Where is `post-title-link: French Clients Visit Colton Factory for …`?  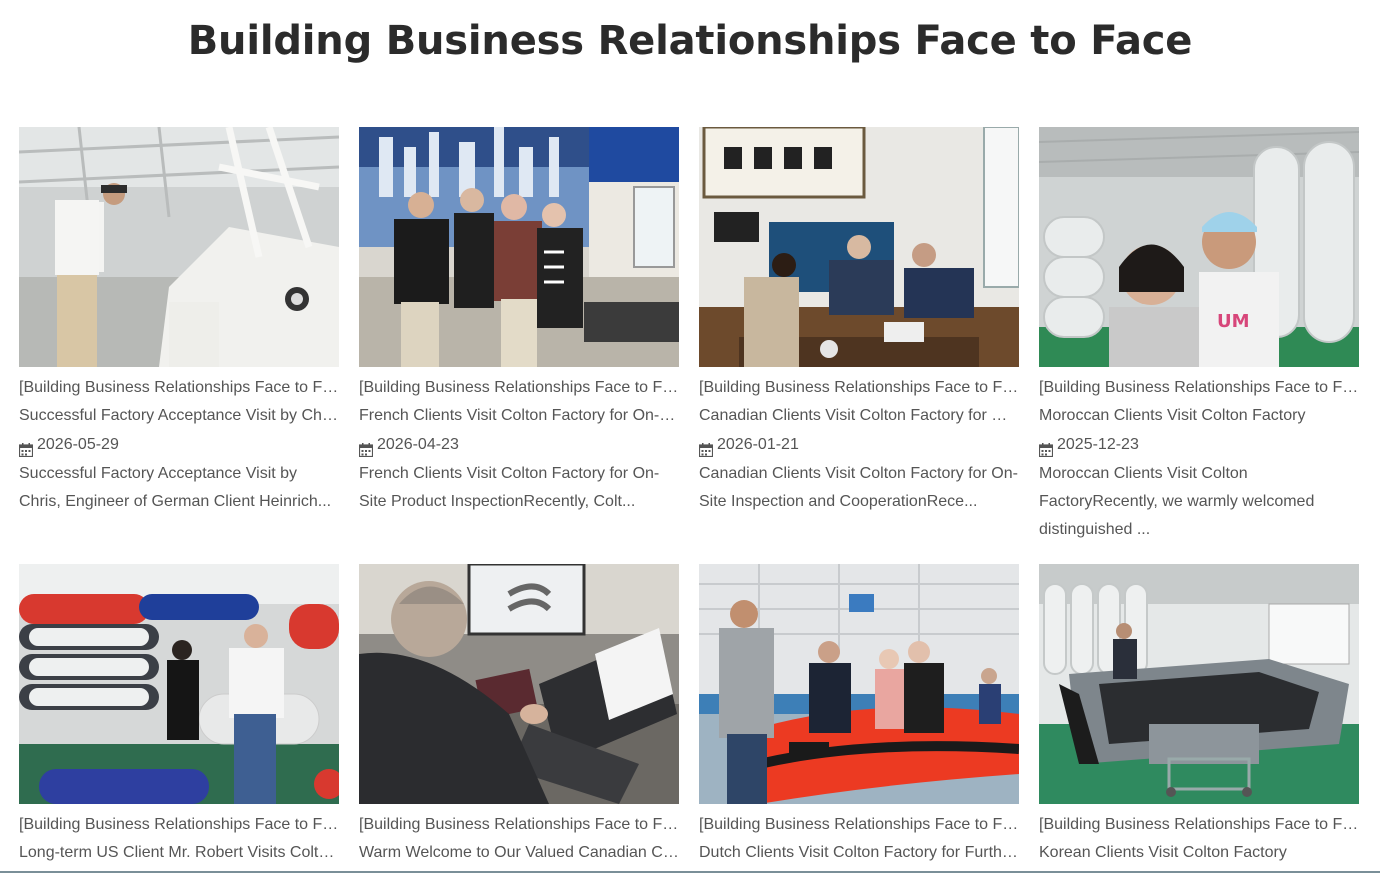 post-title-link: French Clients Visit Colton Factory for … is located at coordinates (519, 416).